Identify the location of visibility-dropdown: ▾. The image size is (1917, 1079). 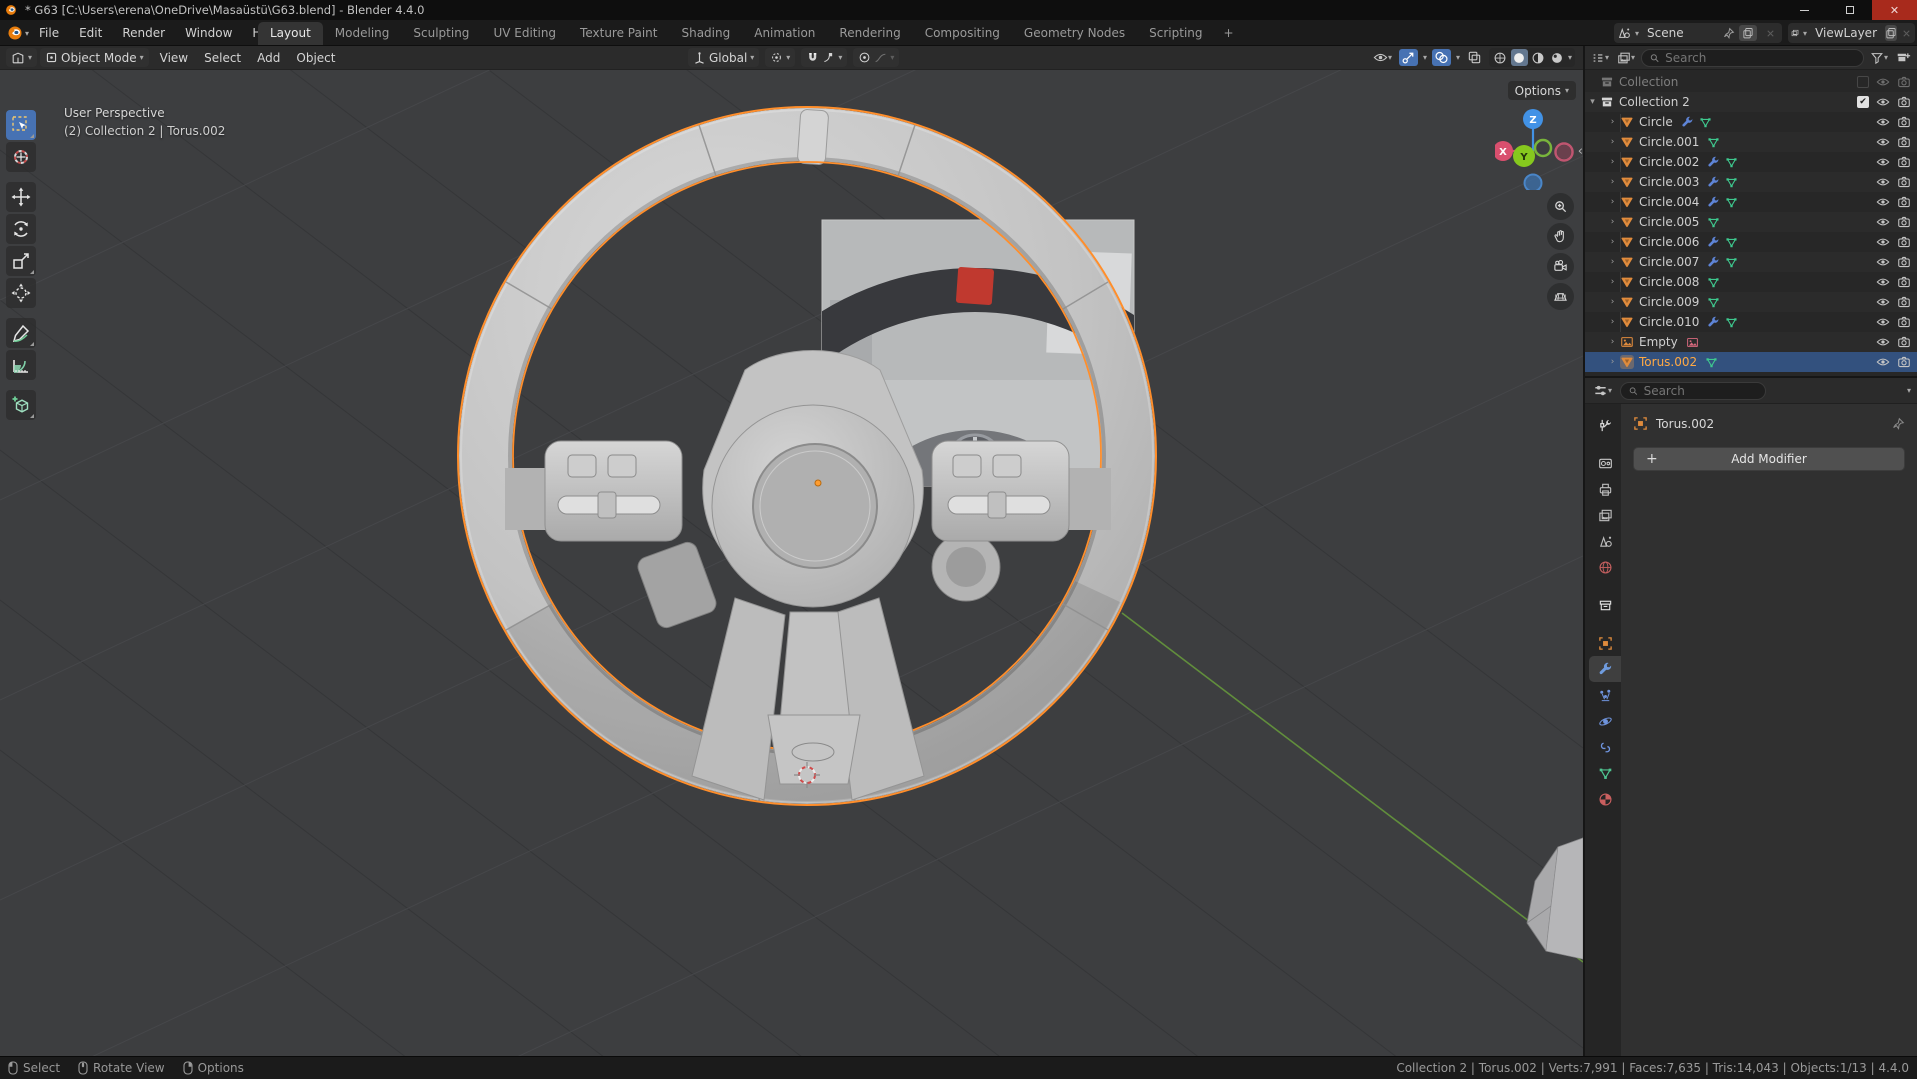
(1382, 57).